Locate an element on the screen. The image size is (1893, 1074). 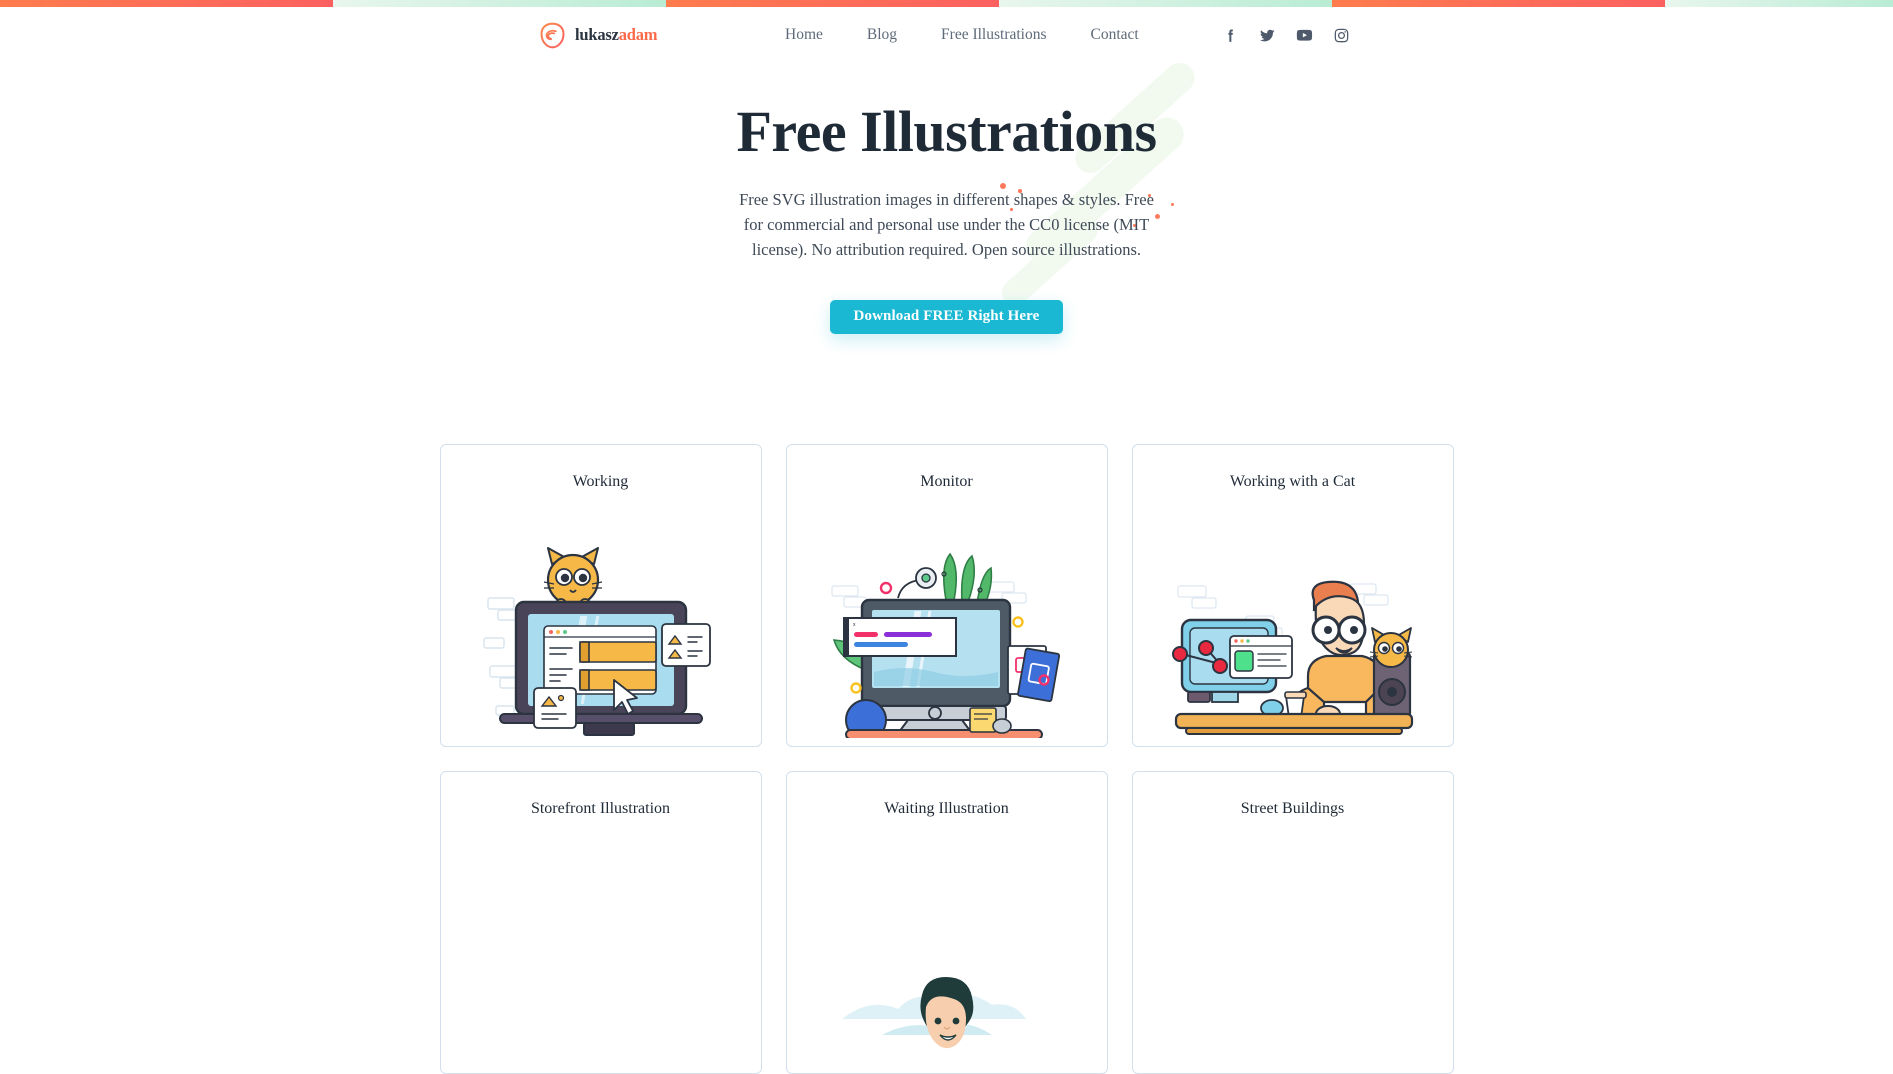
illustration-card-waiting: Waiting Illustration is located at coordinates (946, 922).